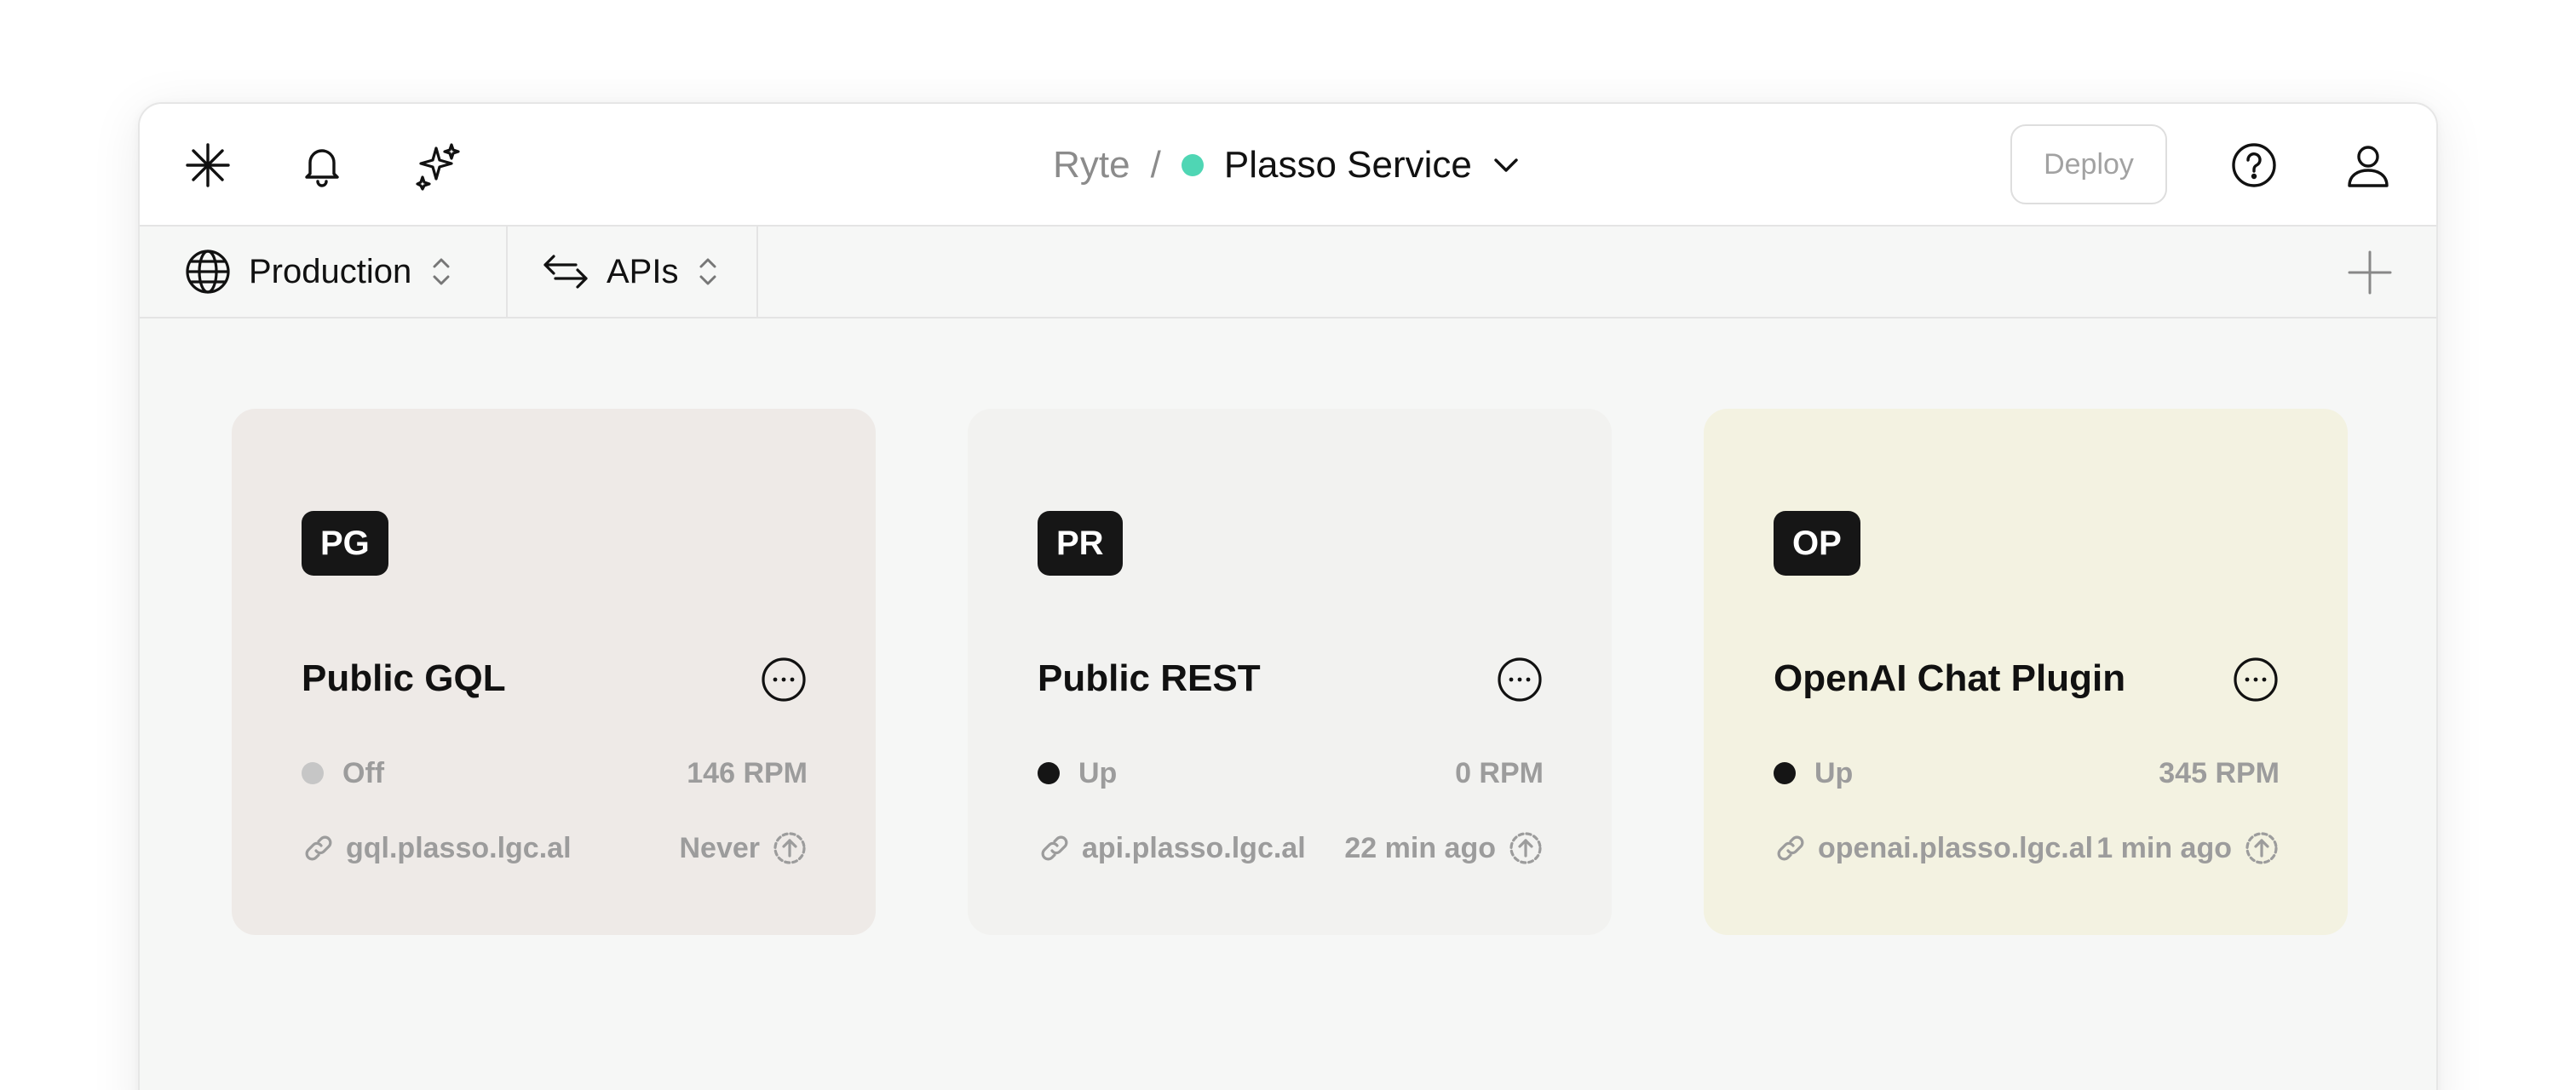 The height and width of the screenshot is (1090, 2576). Describe the element at coordinates (459, 848) in the screenshot. I see `api-url: gql.plasso.lgc.al` at that location.